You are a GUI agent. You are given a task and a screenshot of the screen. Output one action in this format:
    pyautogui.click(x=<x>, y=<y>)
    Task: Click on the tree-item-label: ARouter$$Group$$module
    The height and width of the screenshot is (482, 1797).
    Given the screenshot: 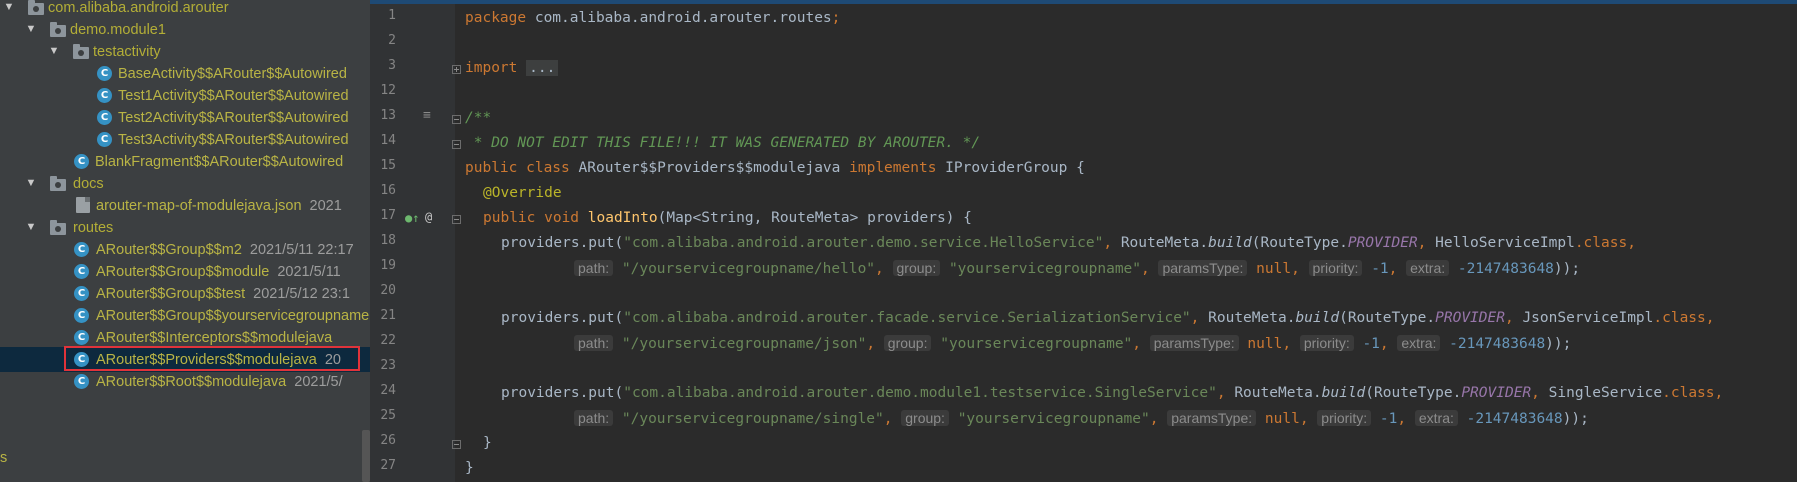 What is the action you would take?
    pyautogui.click(x=183, y=271)
    